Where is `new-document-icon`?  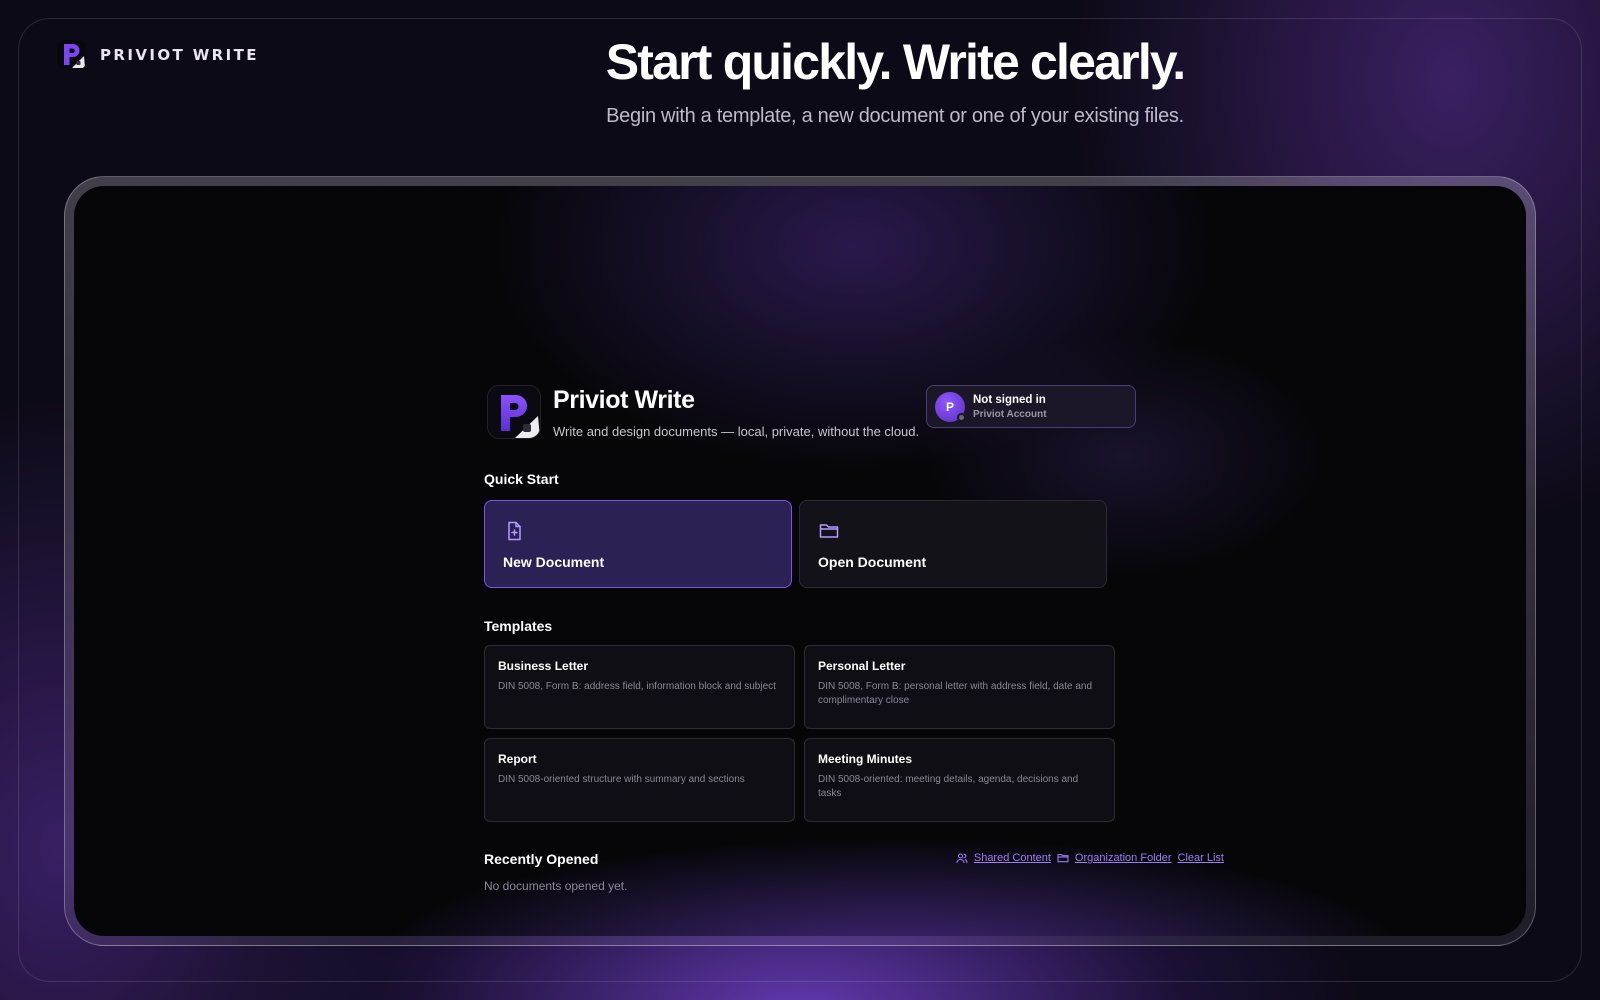 new-document-icon is located at coordinates (514, 531).